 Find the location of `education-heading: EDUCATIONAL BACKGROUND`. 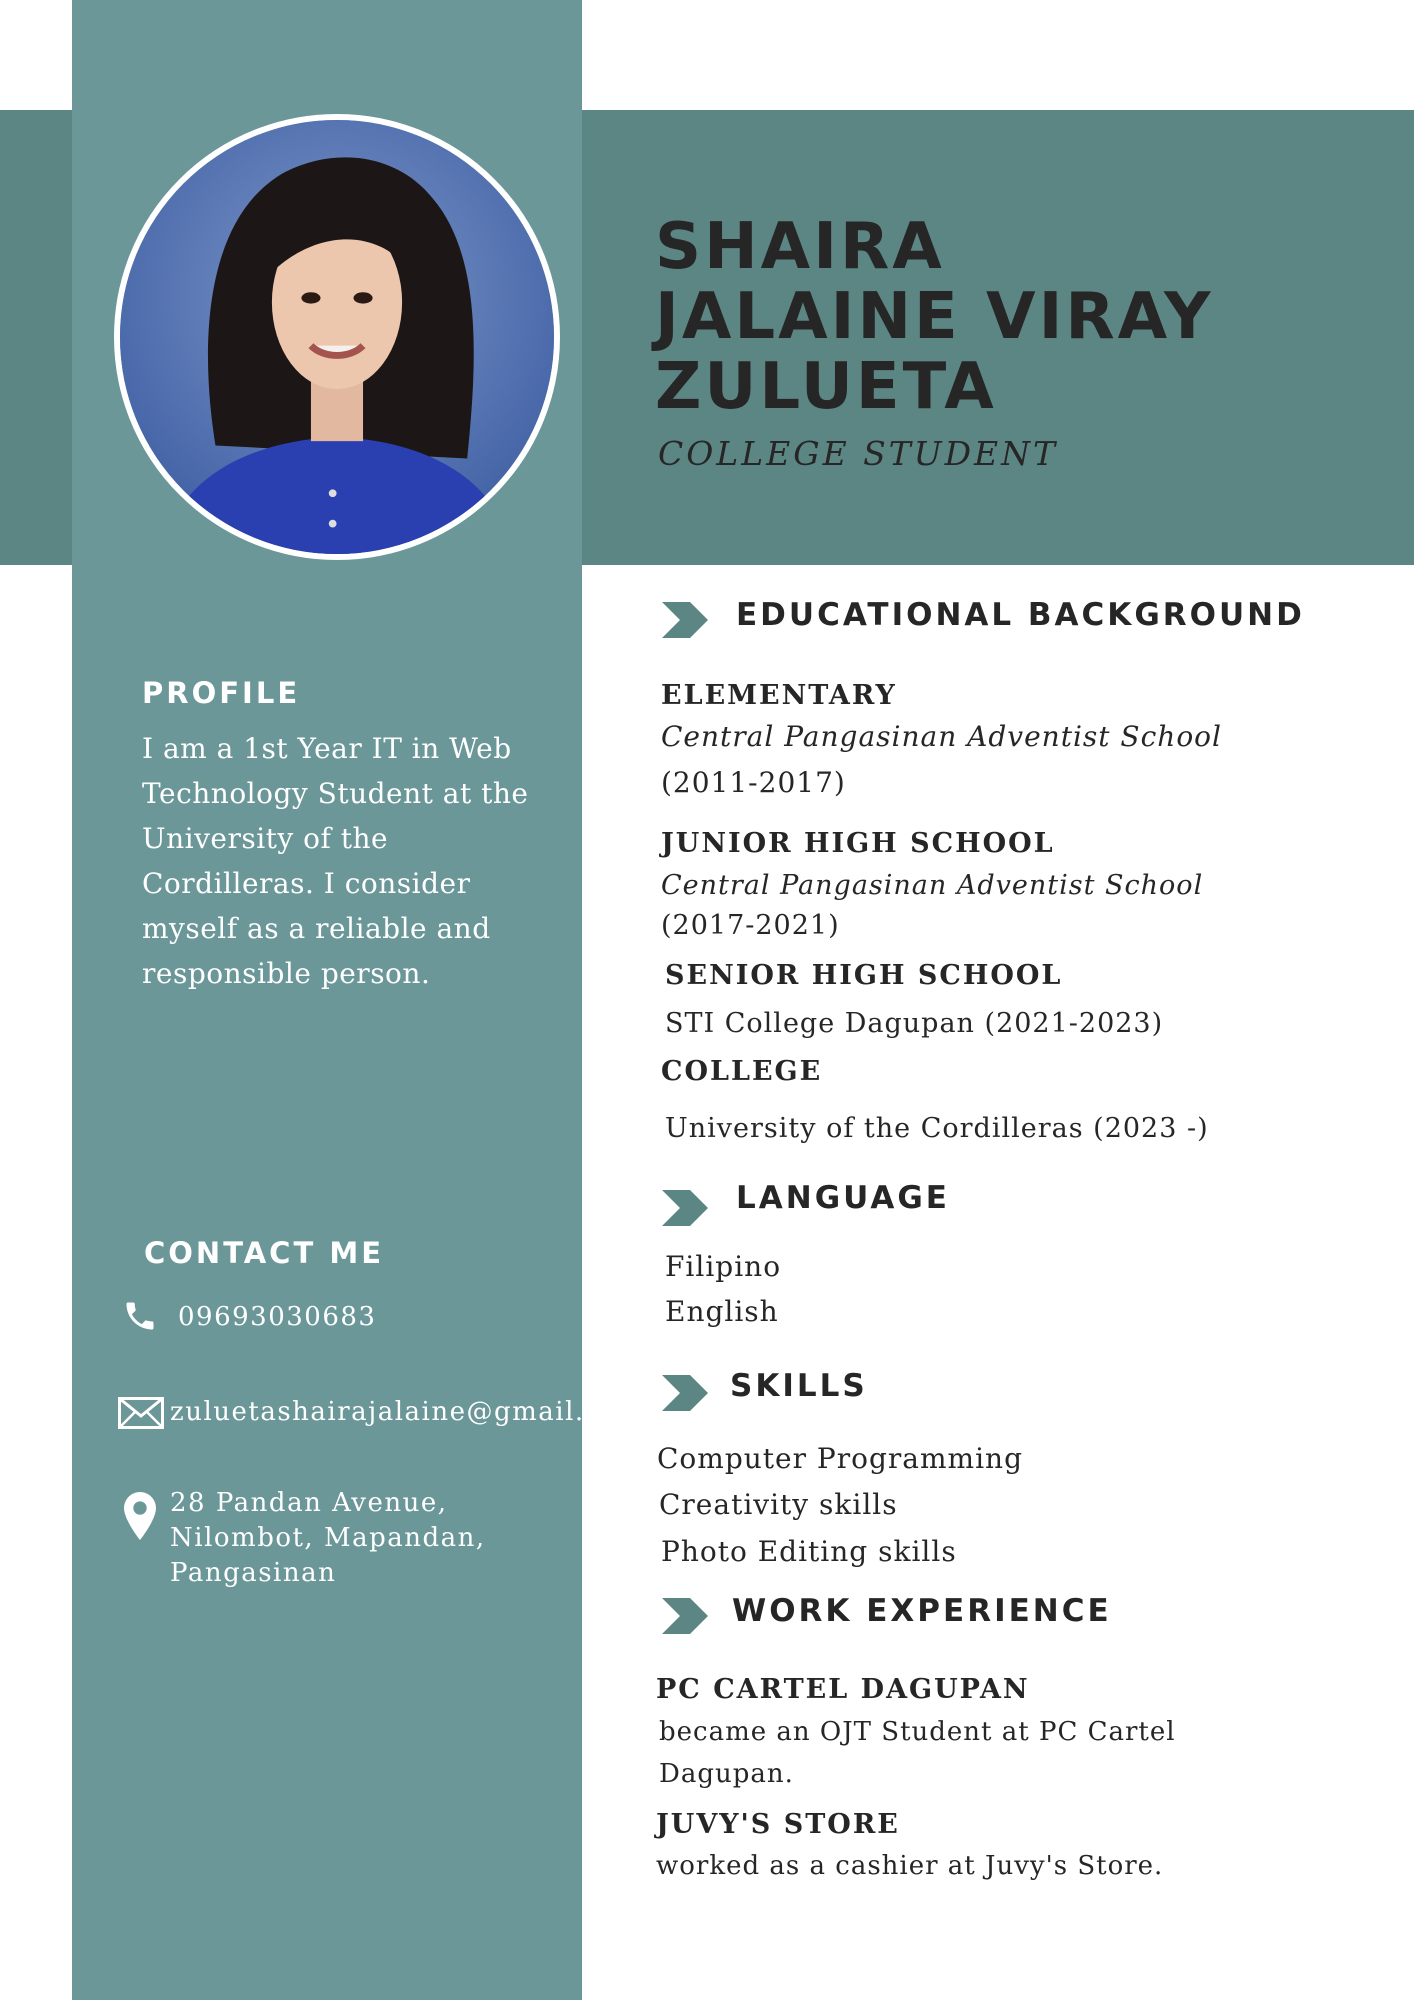

education-heading: EDUCATIONAL BACKGROUND is located at coordinates (1020, 615).